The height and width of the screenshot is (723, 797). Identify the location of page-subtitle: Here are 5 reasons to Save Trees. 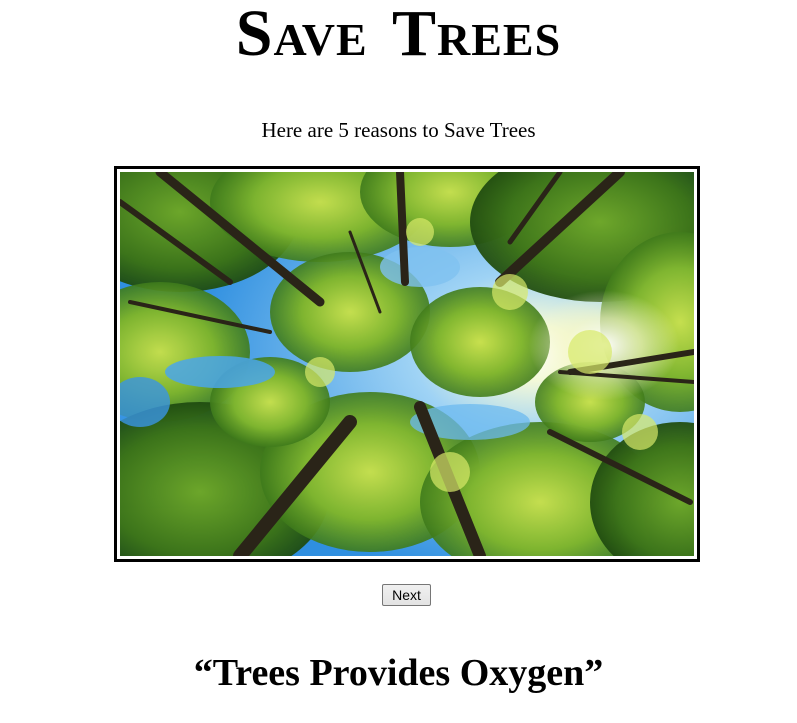
(398, 130).